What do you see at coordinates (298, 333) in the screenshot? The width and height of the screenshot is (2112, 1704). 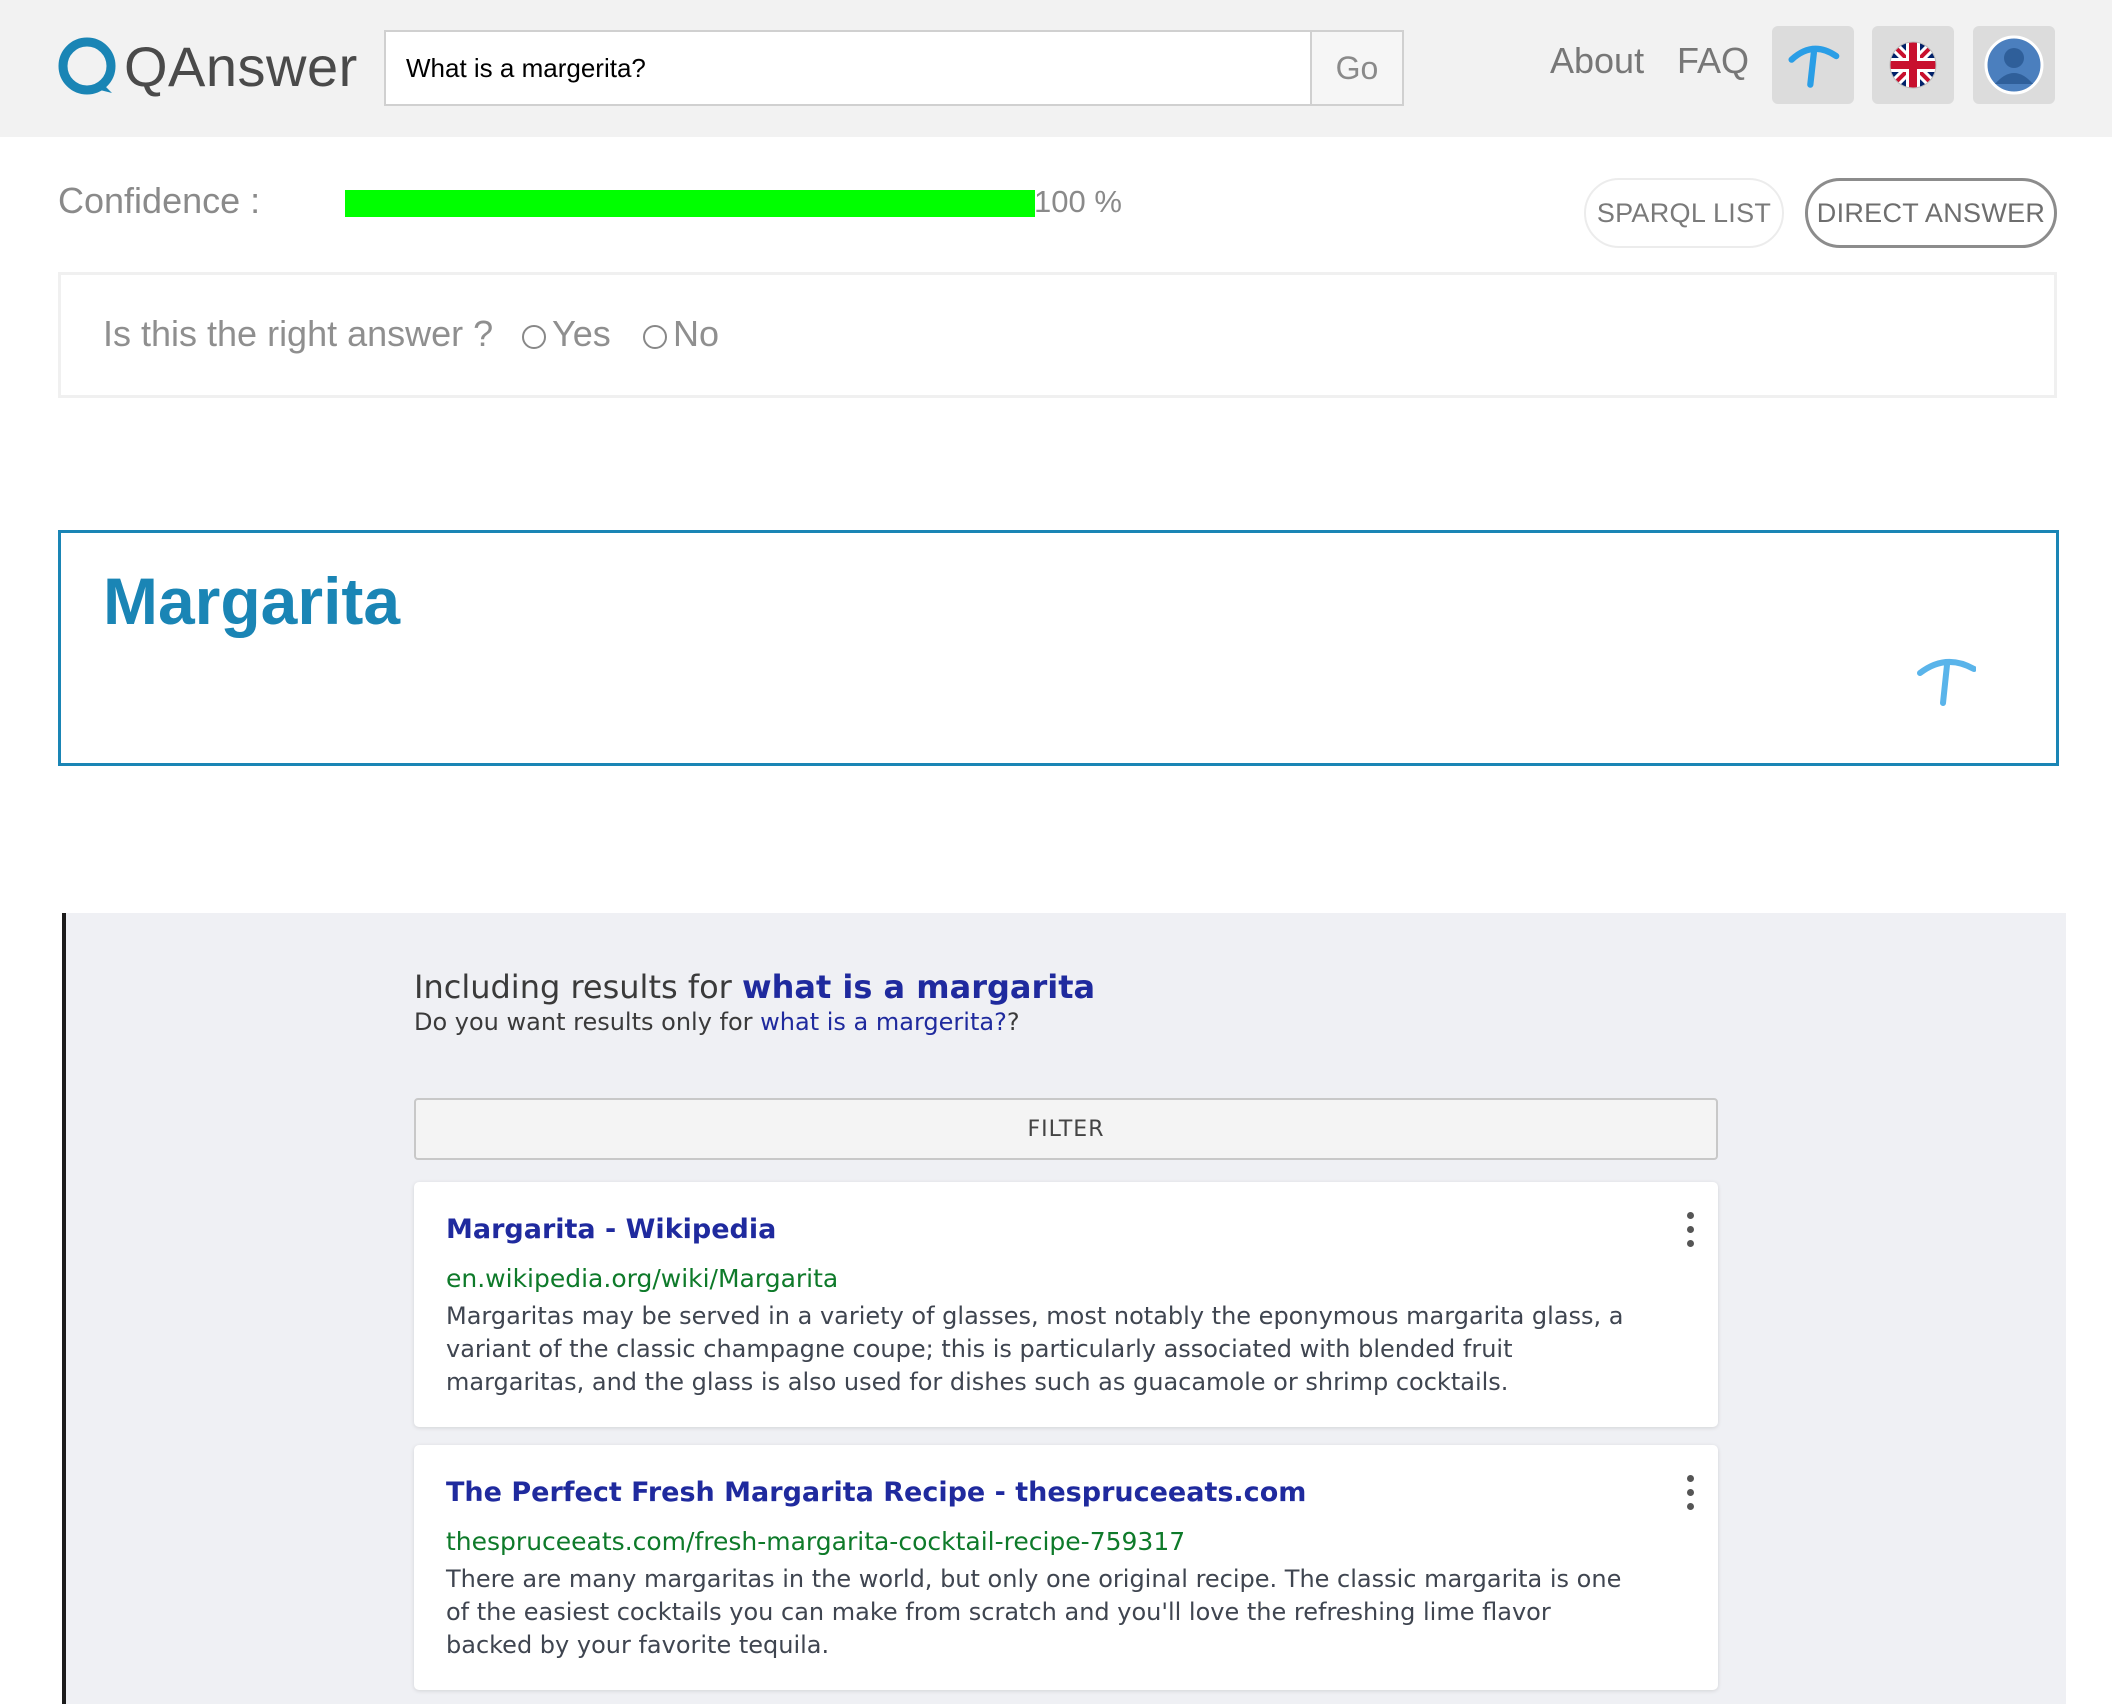 I see `feedback-question: Is this the right answer ?` at bounding box center [298, 333].